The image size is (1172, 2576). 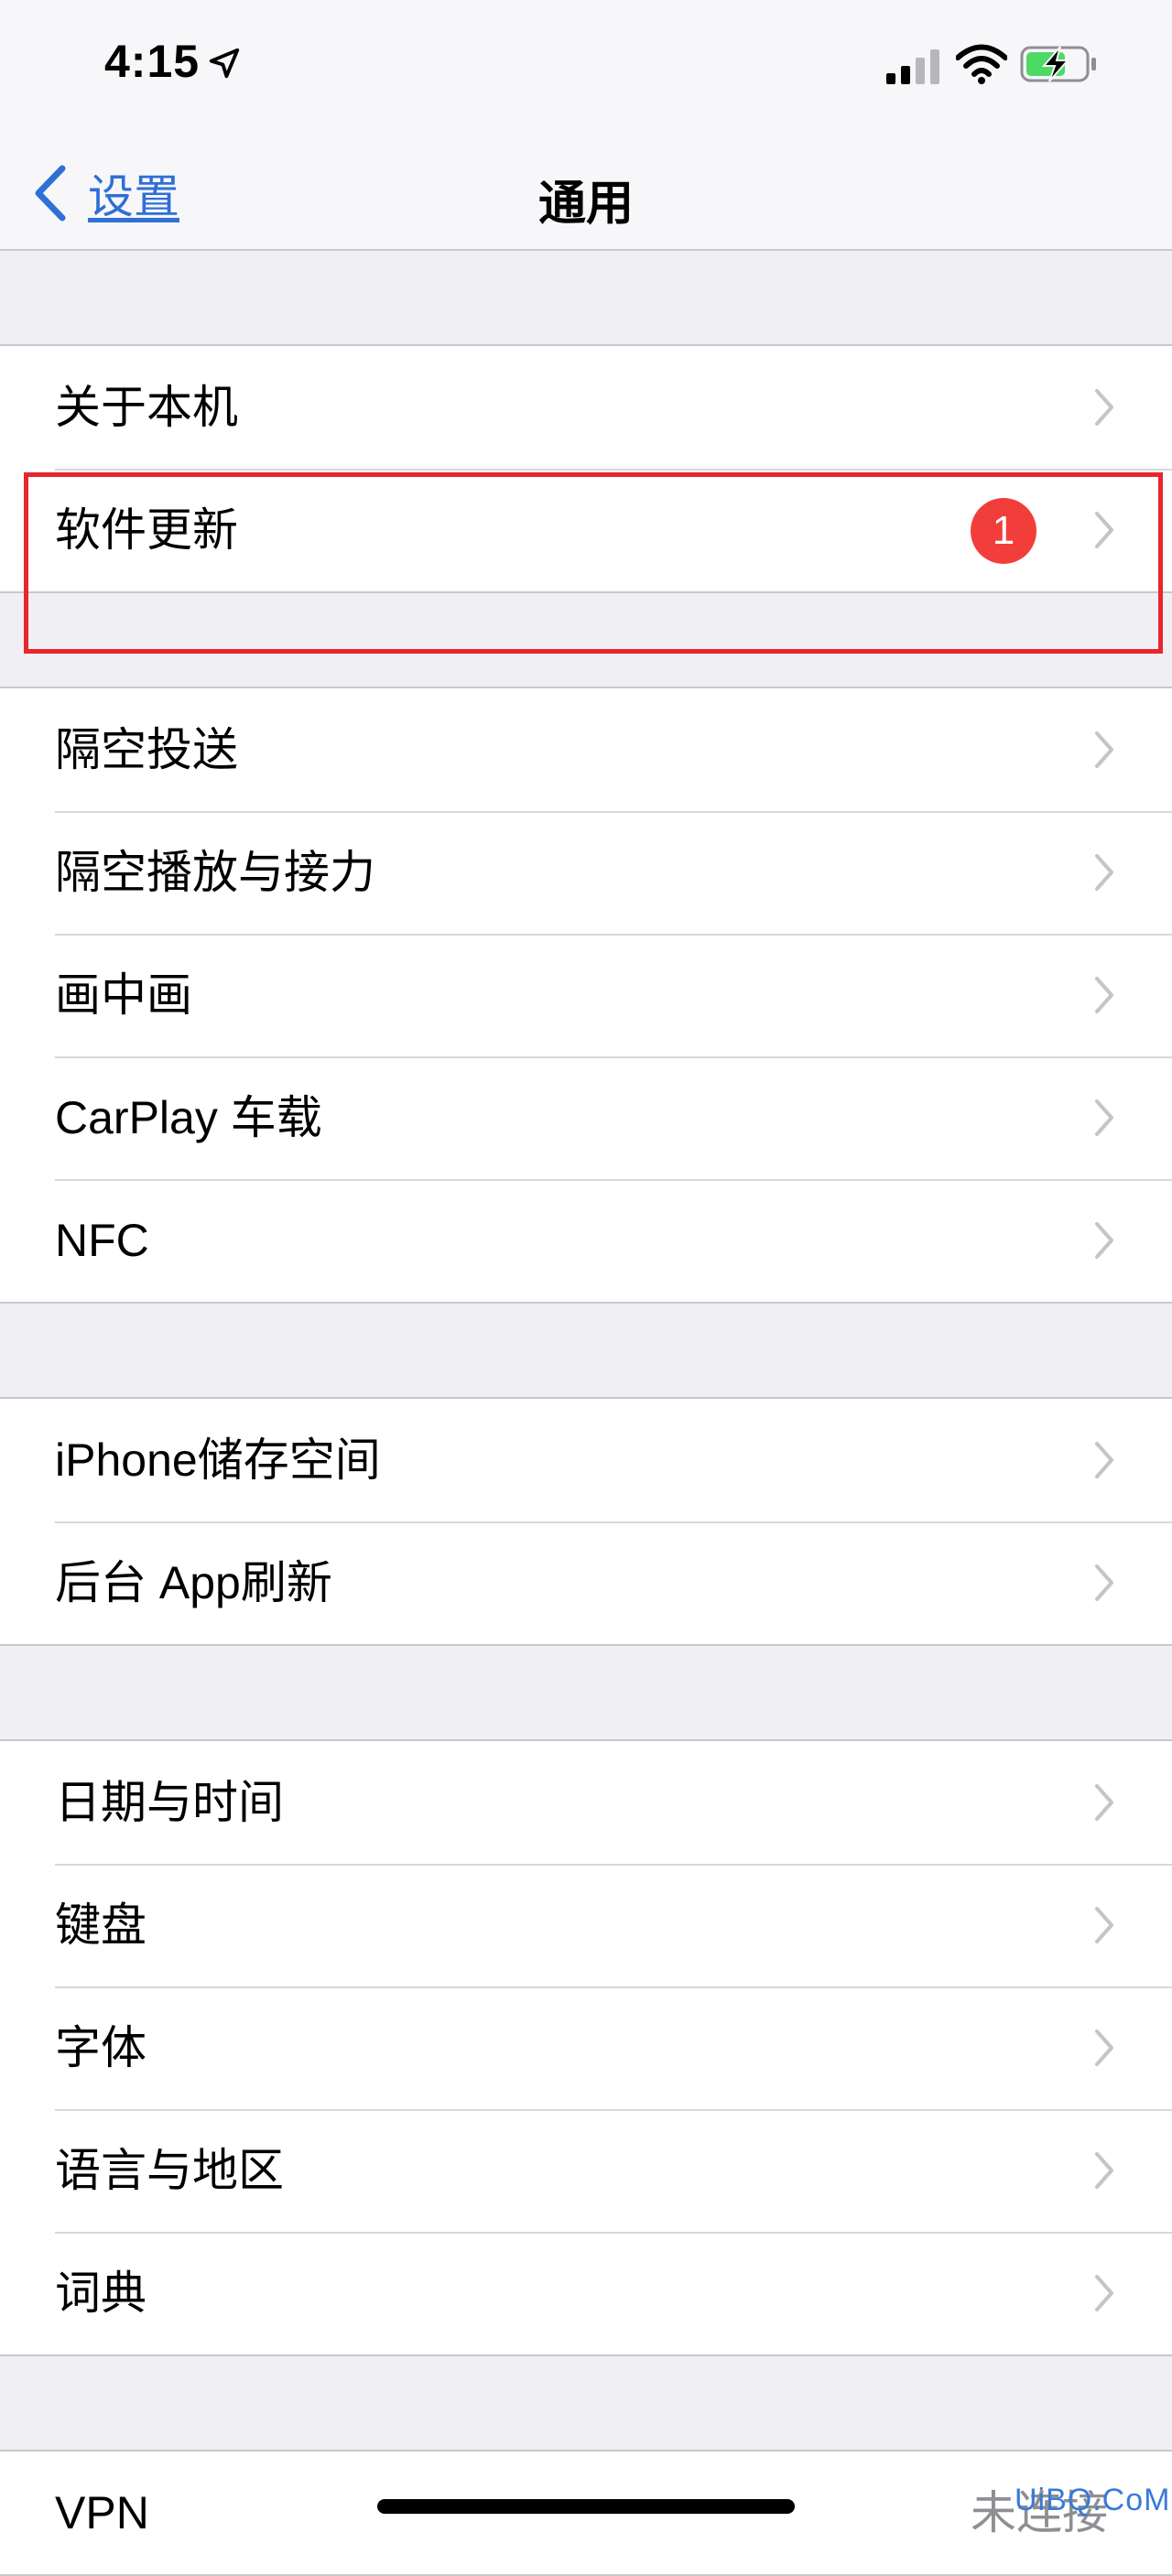 What do you see at coordinates (124, 995) in the screenshot?
I see `row-label: 画中画` at bounding box center [124, 995].